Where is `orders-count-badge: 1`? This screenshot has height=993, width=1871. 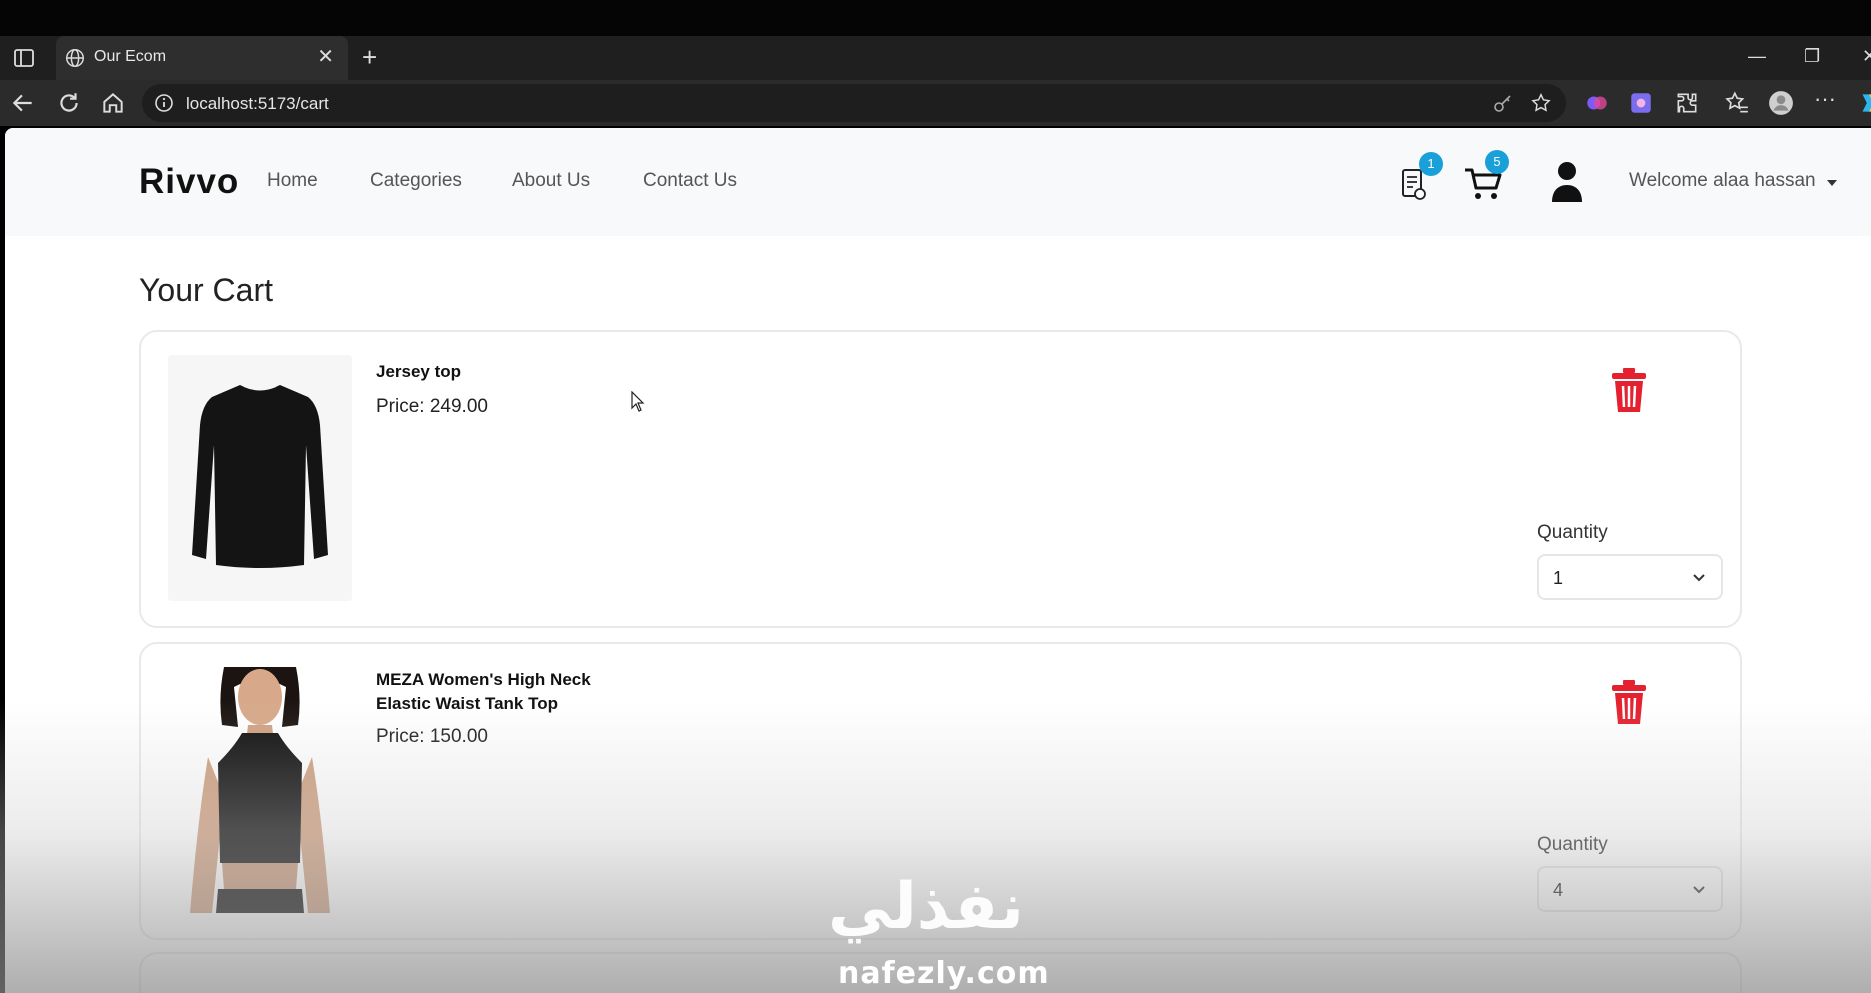
orders-count-badge: 1 is located at coordinates (1431, 164).